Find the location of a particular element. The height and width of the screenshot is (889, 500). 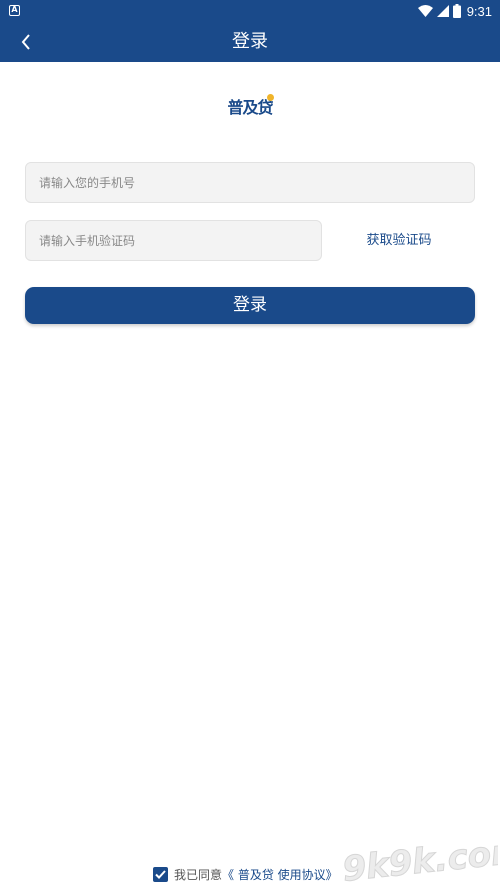

phone-input is located at coordinates (250, 182).